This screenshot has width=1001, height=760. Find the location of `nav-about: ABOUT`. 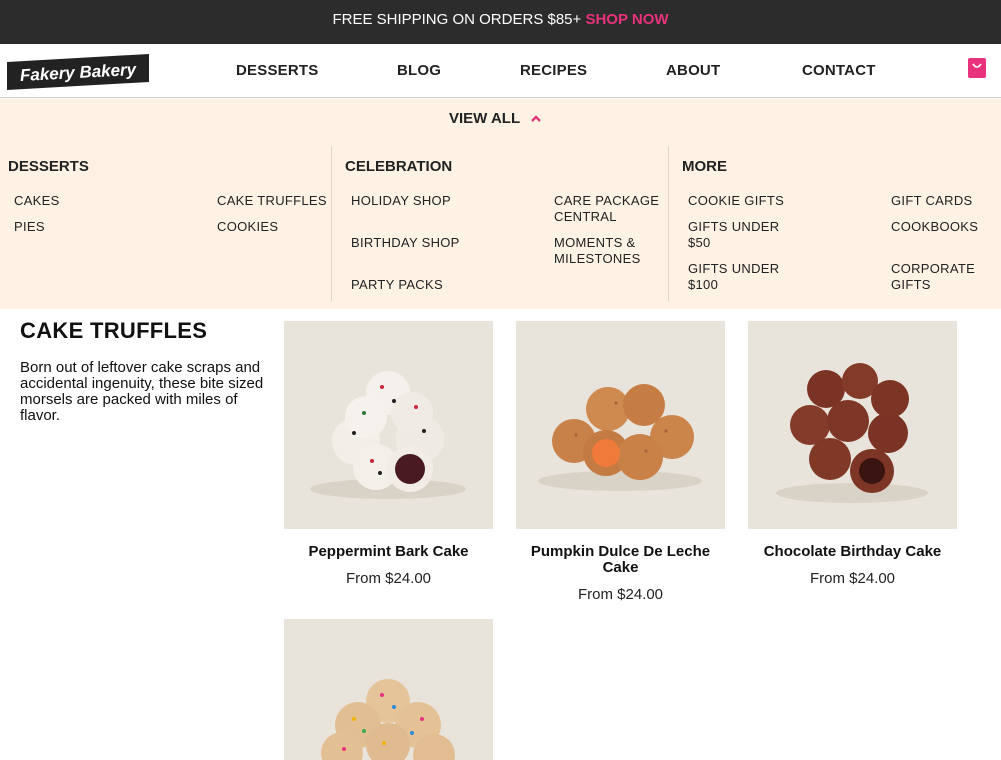

nav-about: ABOUT is located at coordinates (693, 70).